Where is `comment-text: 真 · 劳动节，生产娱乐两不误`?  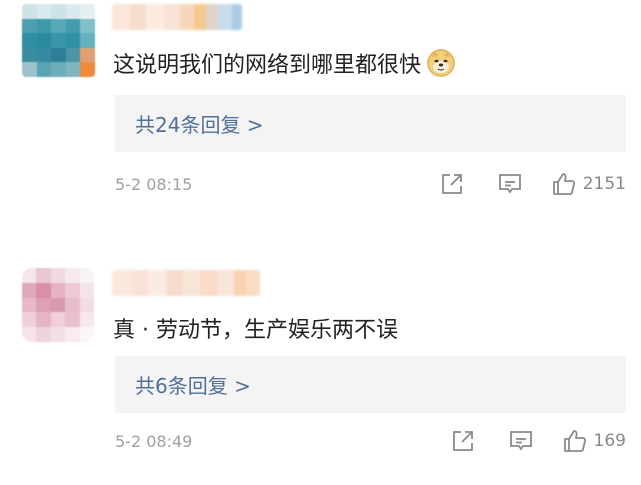 comment-text: 真 · 劳动节，生产娱乐两不误 is located at coordinates (255, 328).